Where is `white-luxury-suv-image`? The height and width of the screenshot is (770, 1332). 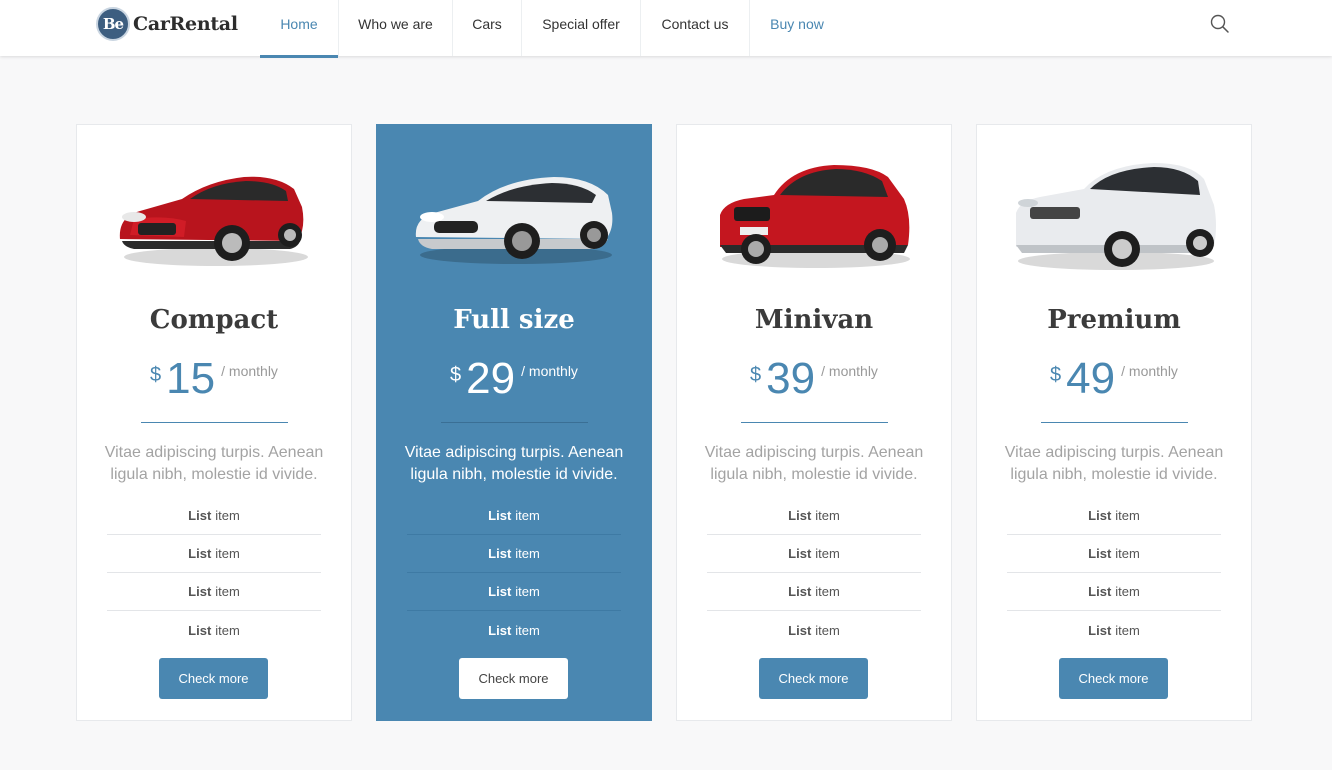
white-luxury-suv-image is located at coordinates (1116, 216).